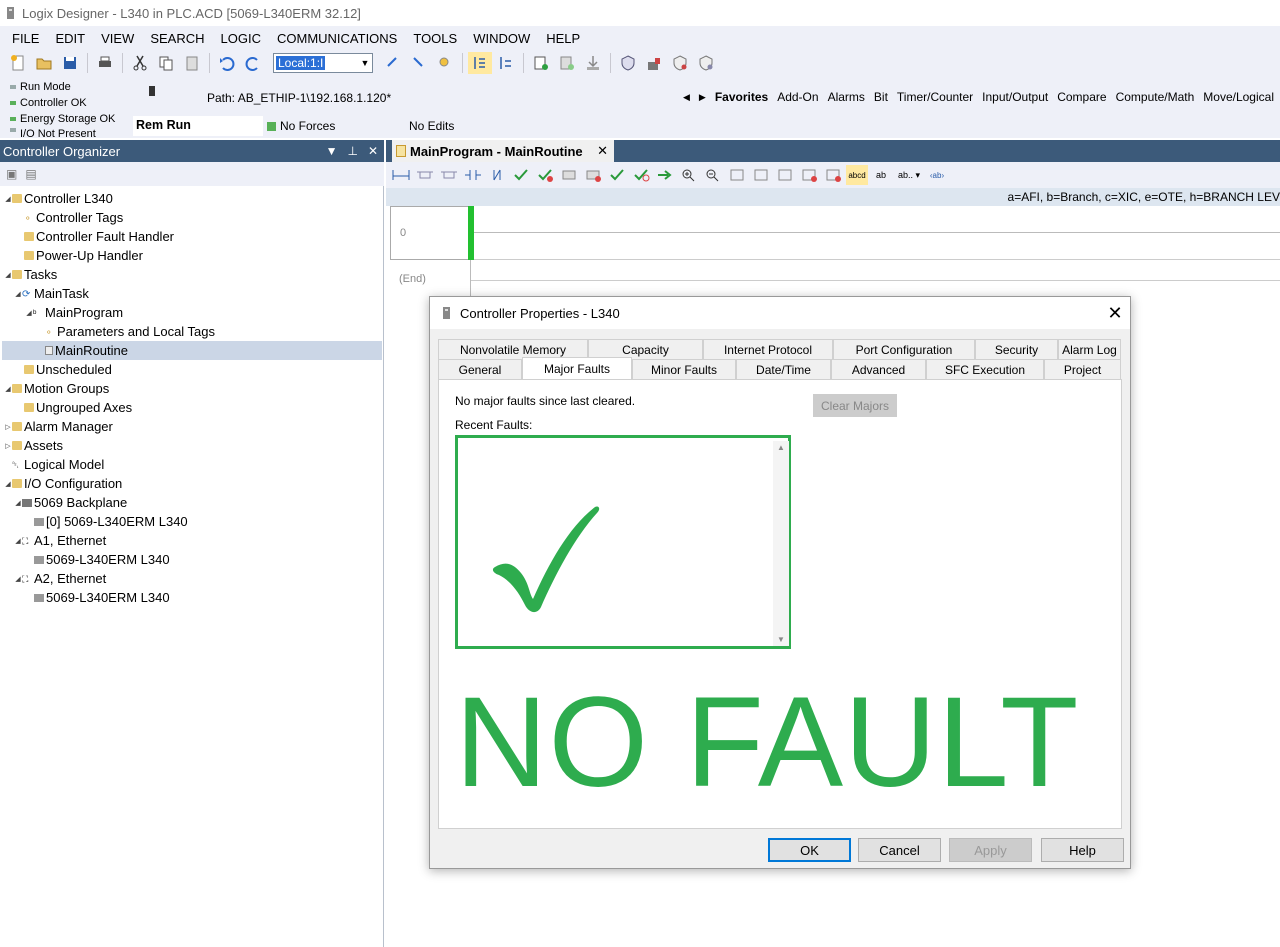 The height and width of the screenshot is (947, 1280). What do you see at coordinates (227, 63) in the screenshot?
I see `undo-icon` at bounding box center [227, 63].